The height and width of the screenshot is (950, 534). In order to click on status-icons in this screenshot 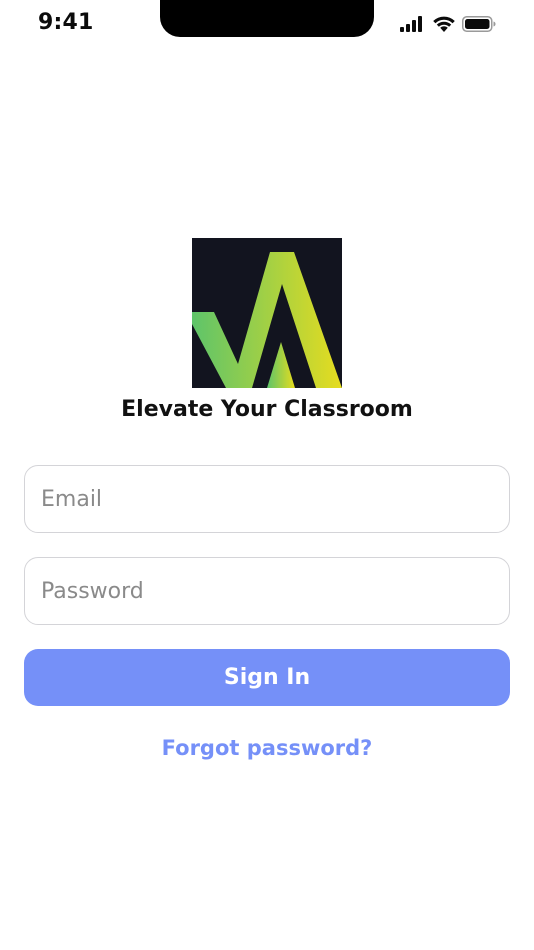, I will do `click(448, 25)`.